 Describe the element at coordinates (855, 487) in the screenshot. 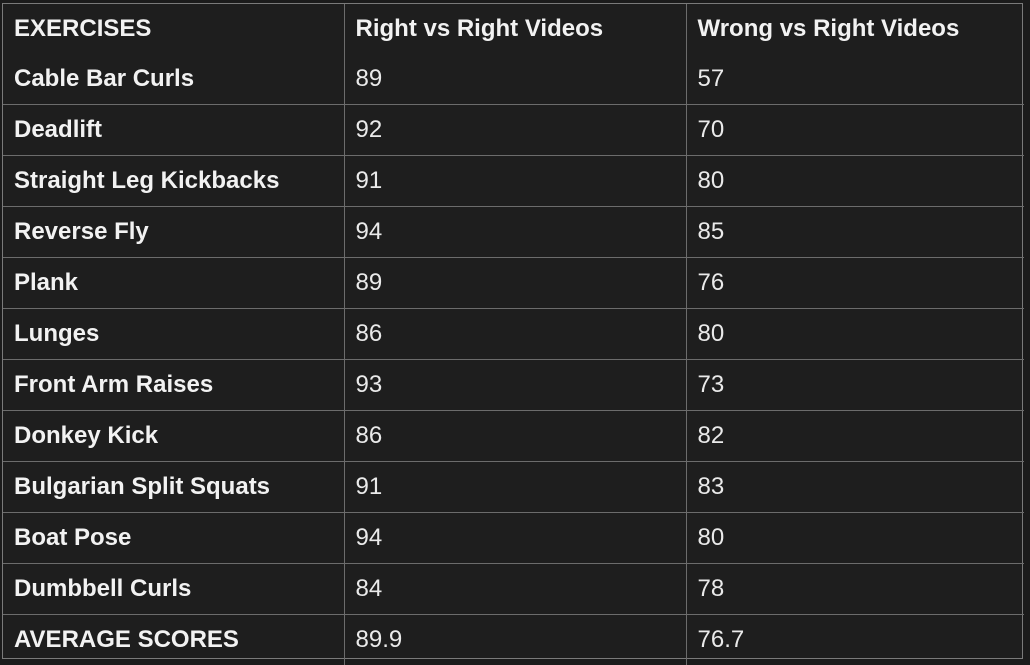

I see `wrong-vs-right-score: 83` at that location.